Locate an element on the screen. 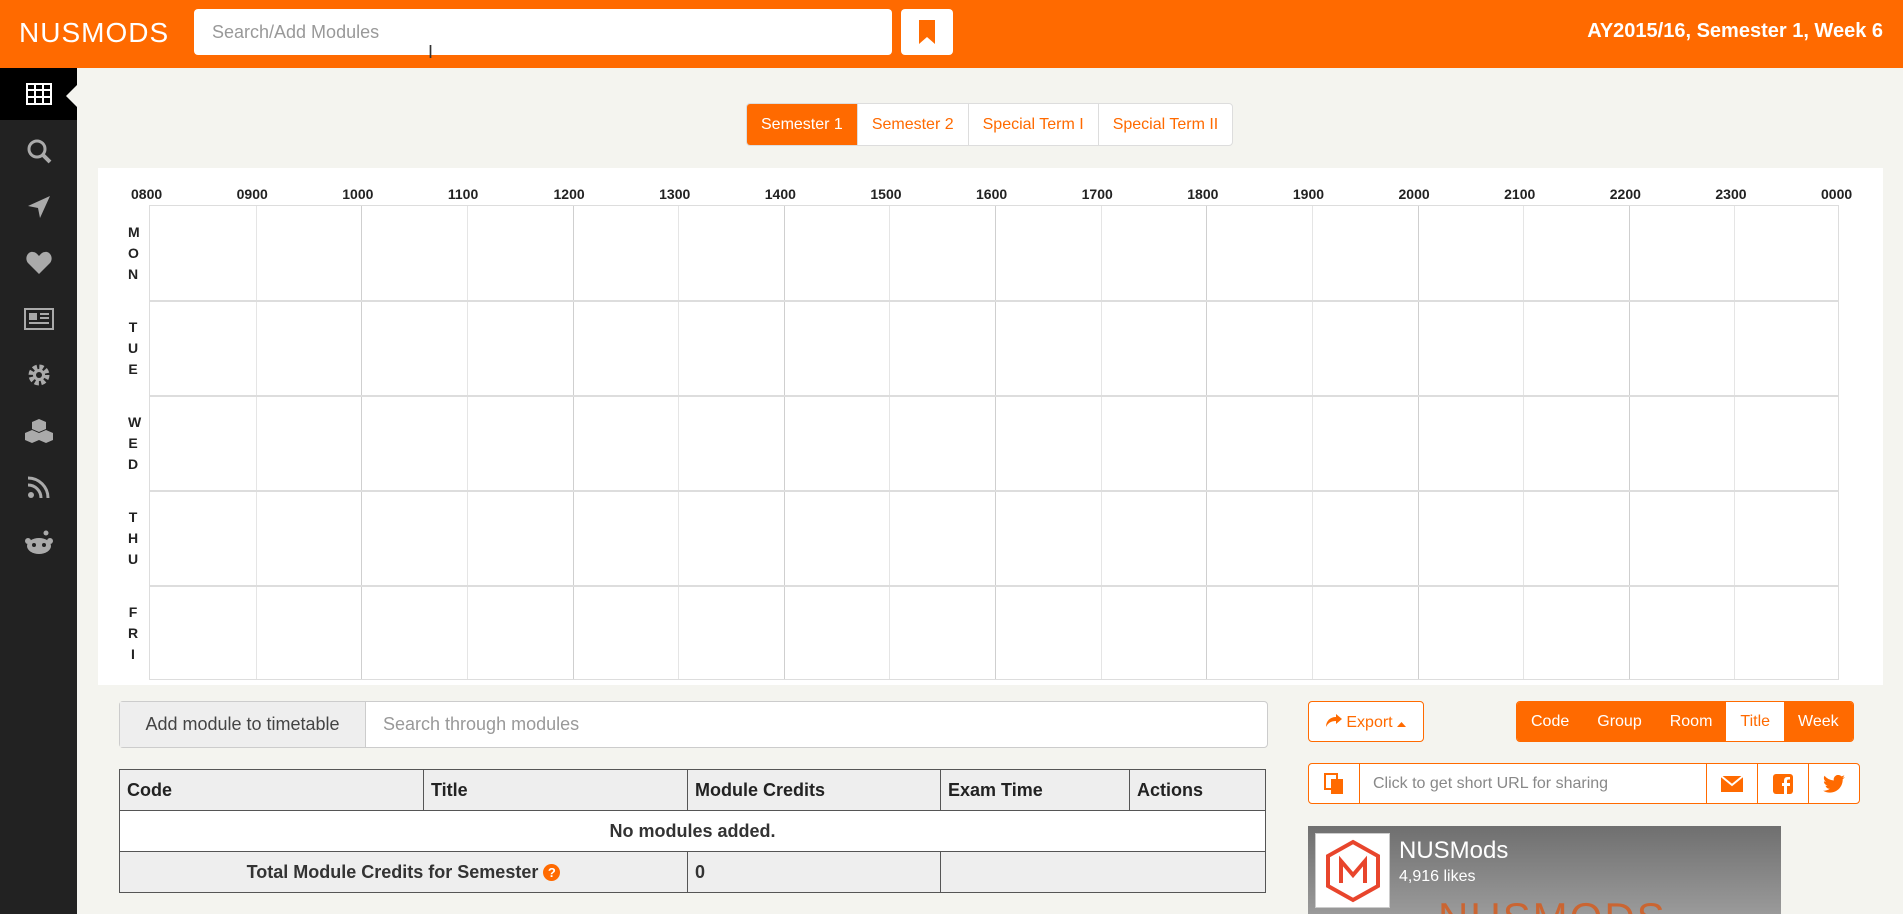  total-credits-label: Total Module Credits for Semester is located at coordinates (392, 871).